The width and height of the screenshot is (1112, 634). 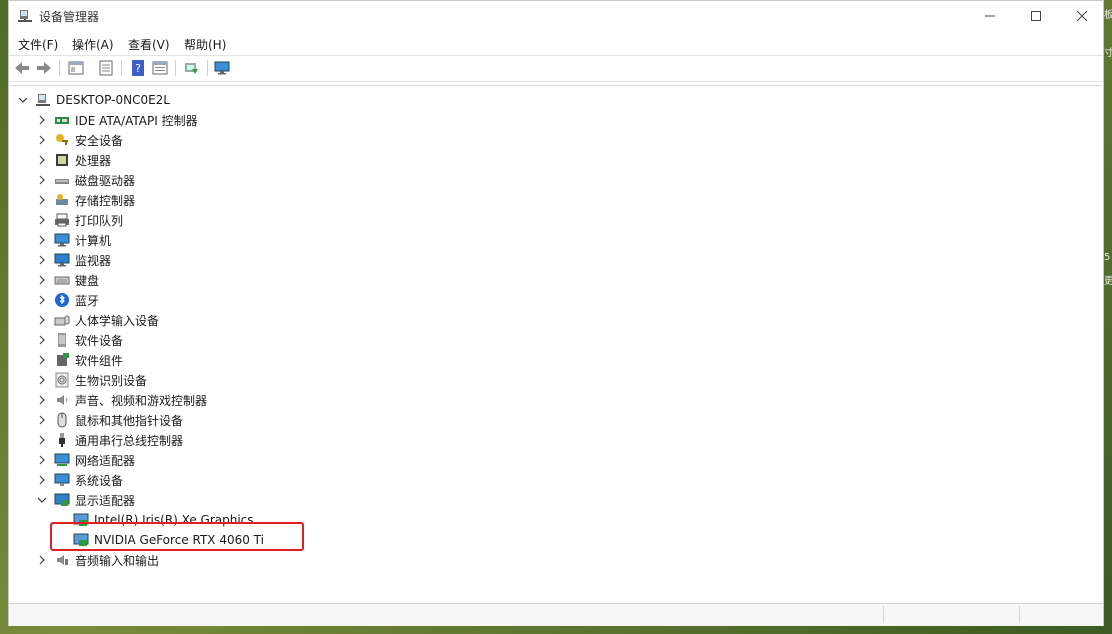 What do you see at coordinates (22, 68) in the screenshot?
I see `back-arrow-icon` at bounding box center [22, 68].